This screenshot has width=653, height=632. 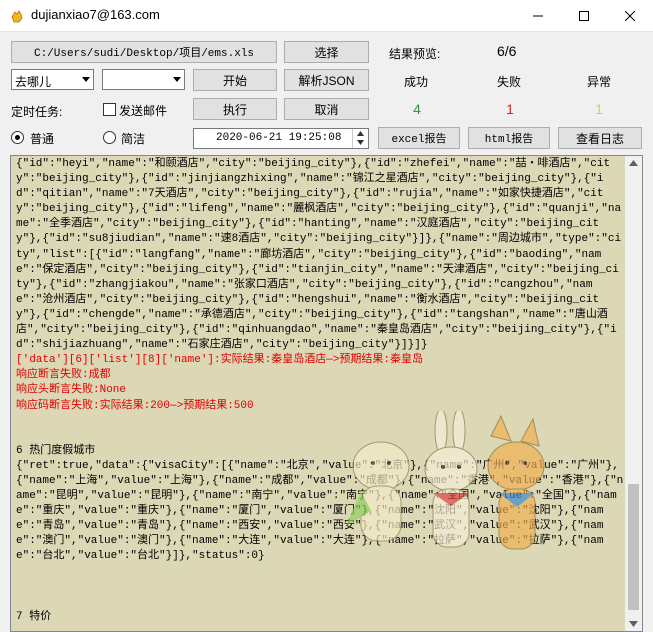 I want to click on datetime-value: 2020-06-21 19:25:08, so click(x=279, y=138).